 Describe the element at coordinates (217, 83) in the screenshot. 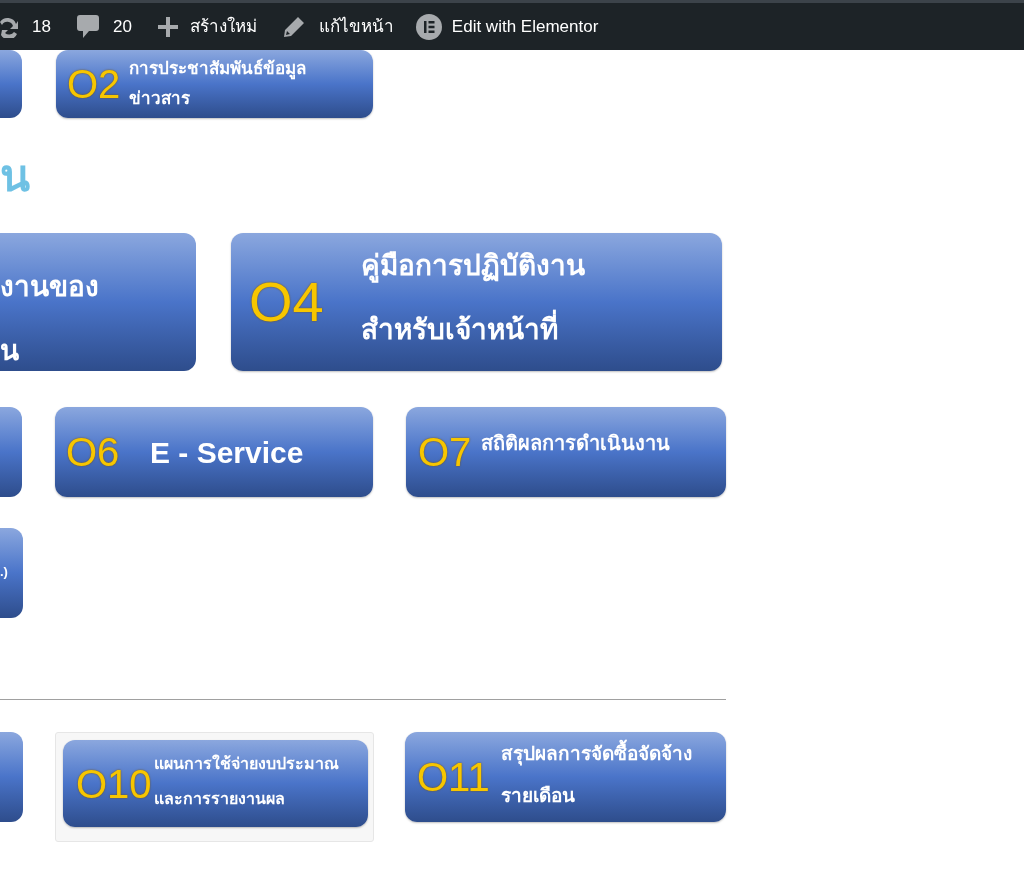

I see `card-title: การประชาสัมพันธ์ข้อมูล ข่าวสาร` at that location.